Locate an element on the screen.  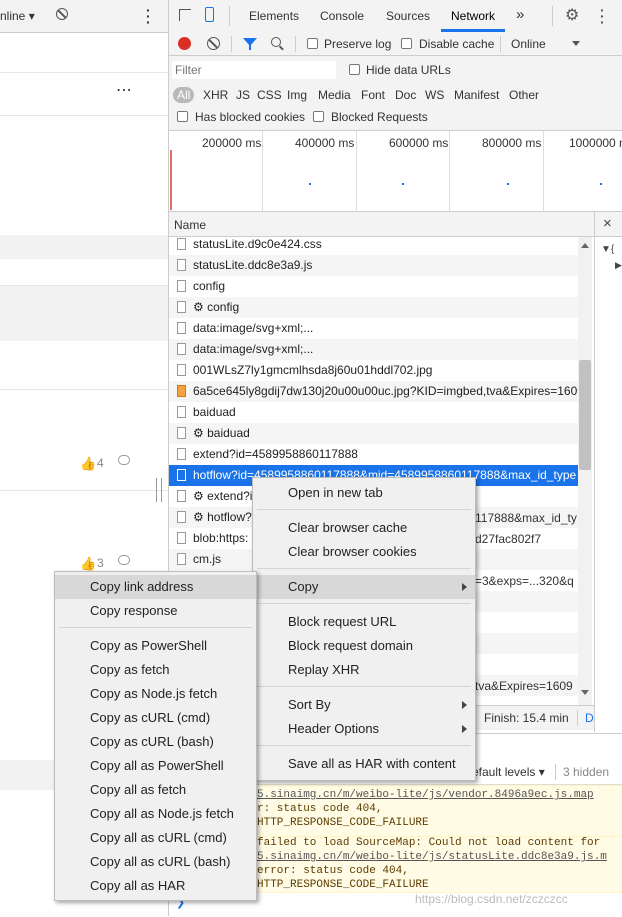
menu-copy-as-nodejs-fetch: Copy as Node.js fetch is located at coordinates (155, 694).